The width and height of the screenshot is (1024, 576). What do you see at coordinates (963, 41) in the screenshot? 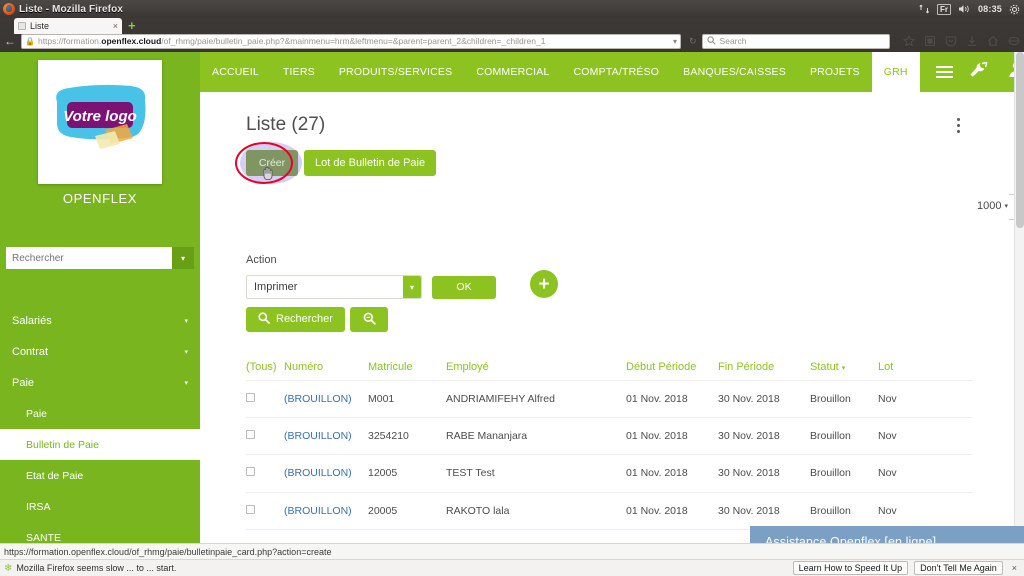
I see `browser-toolbar-icons` at bounding box center [963, 41].